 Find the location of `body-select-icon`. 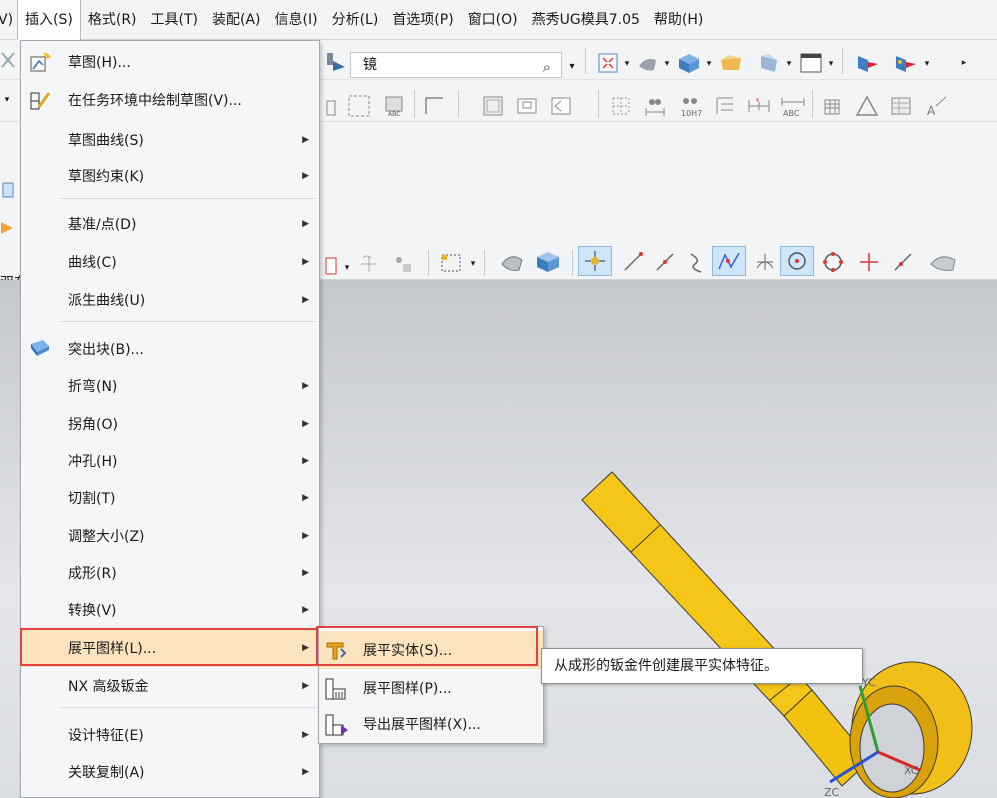

body-select-icon is located at coordinates (548, 262).